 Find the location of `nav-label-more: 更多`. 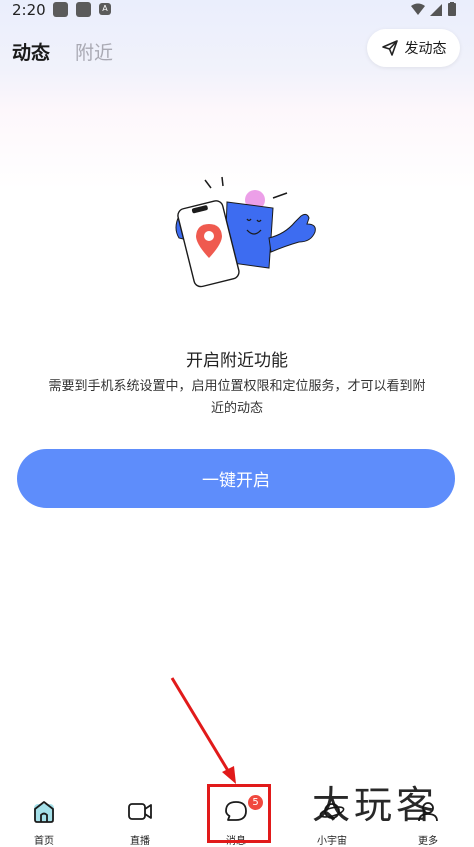

nav-label-more: 更多 is located at coordinates (428, 841).